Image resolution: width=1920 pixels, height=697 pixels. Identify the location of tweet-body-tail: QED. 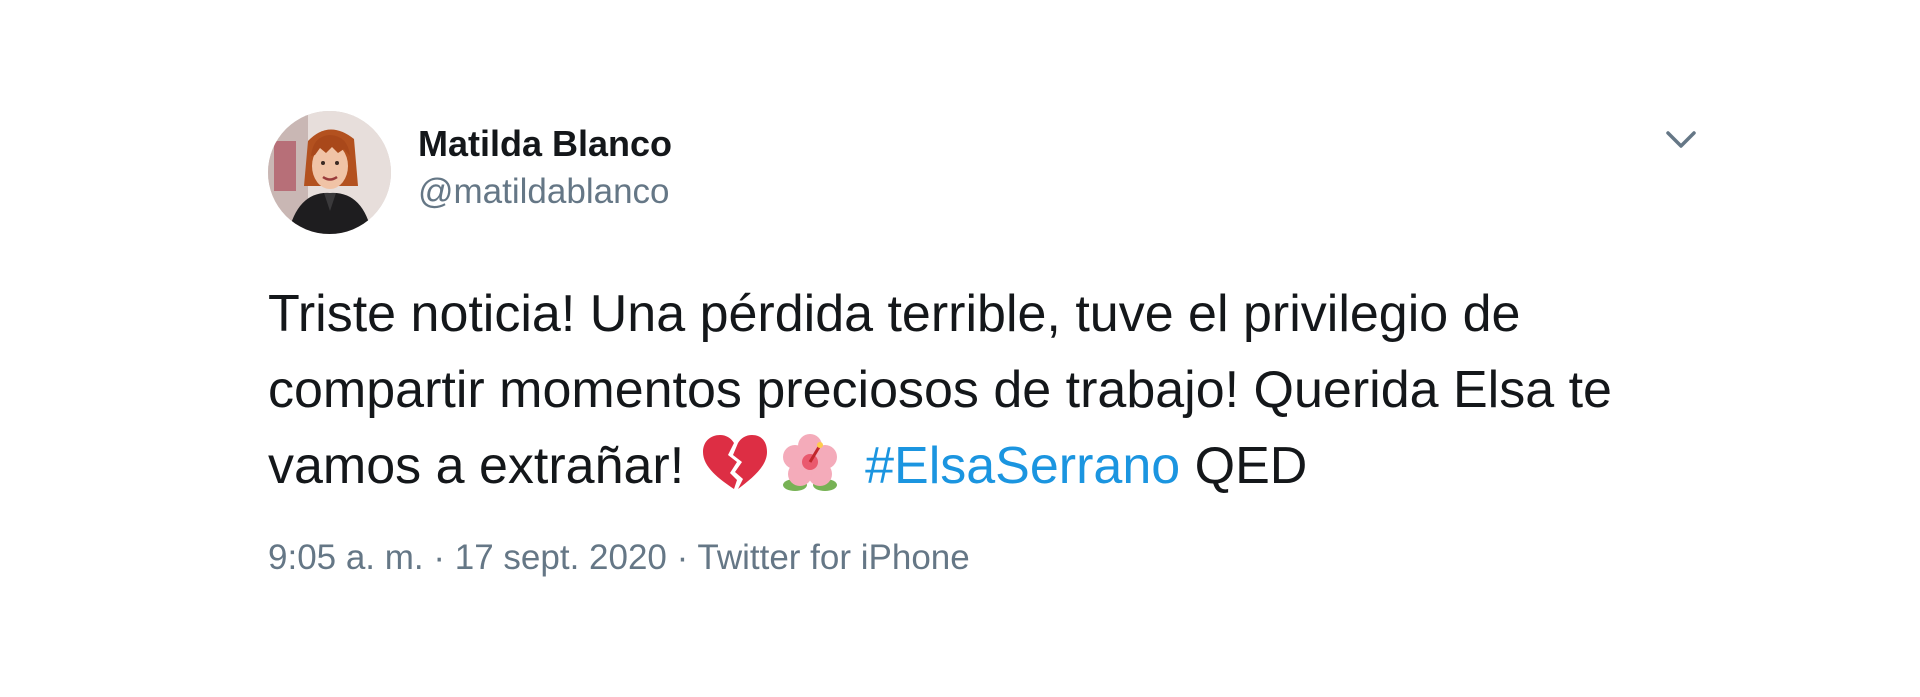
(1251, 466).